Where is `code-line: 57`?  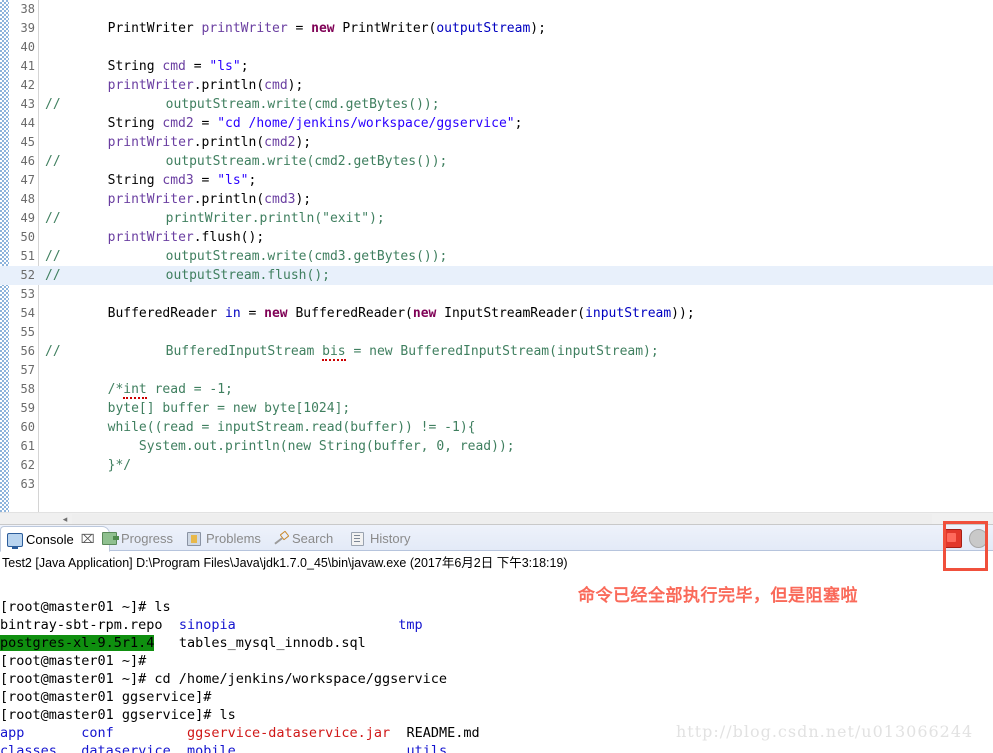
code-line: 57 is located at coordinates (496, 370).